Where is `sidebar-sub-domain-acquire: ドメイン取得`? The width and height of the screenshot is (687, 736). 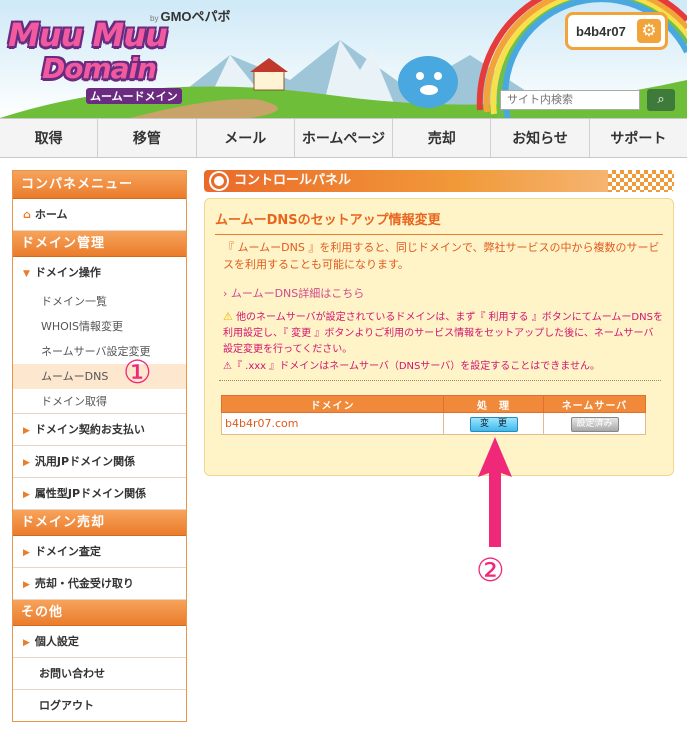
sidebar-sub-domain-acquire: ドメイン取得 is located at coordinates (99, 401).